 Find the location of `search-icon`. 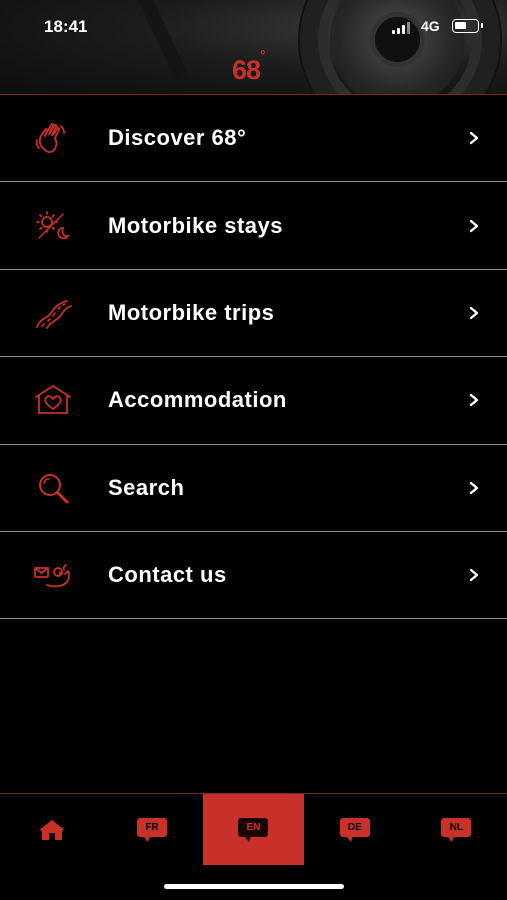

search-icon is located at coordinates (54, 488).